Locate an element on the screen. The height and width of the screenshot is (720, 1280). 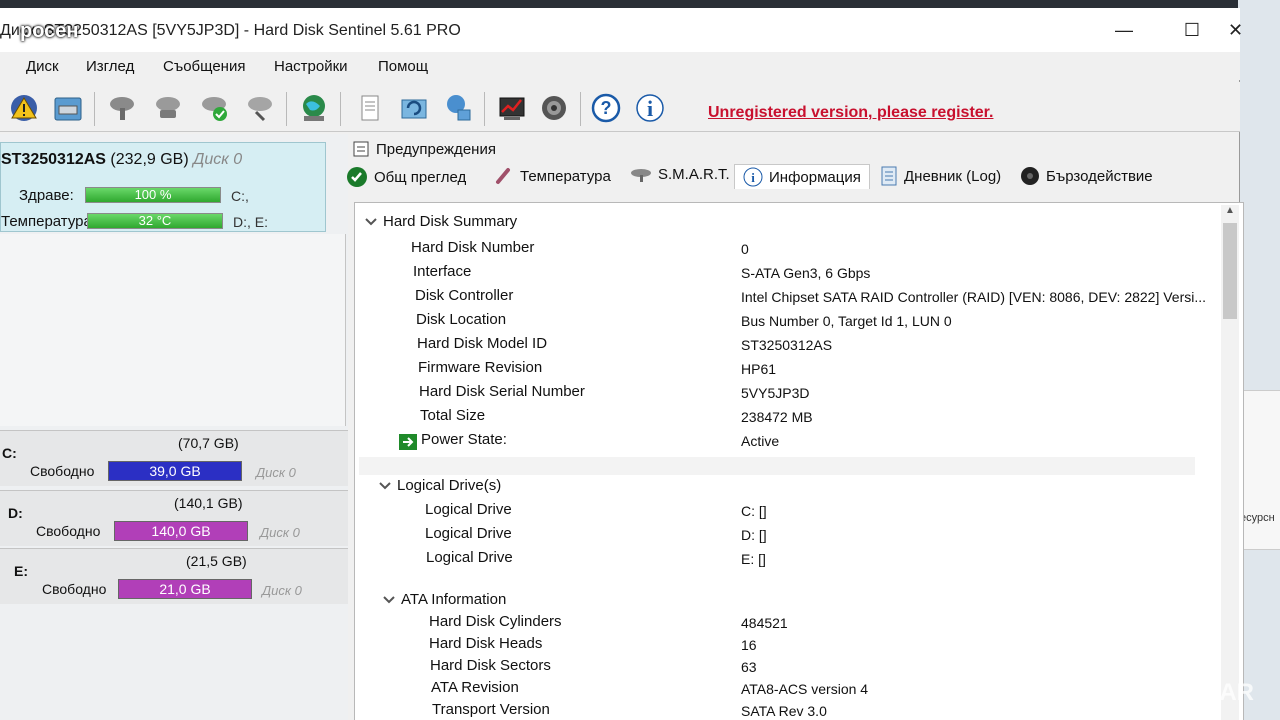
health-label: Здраве: is located at coordinates (46, 195).